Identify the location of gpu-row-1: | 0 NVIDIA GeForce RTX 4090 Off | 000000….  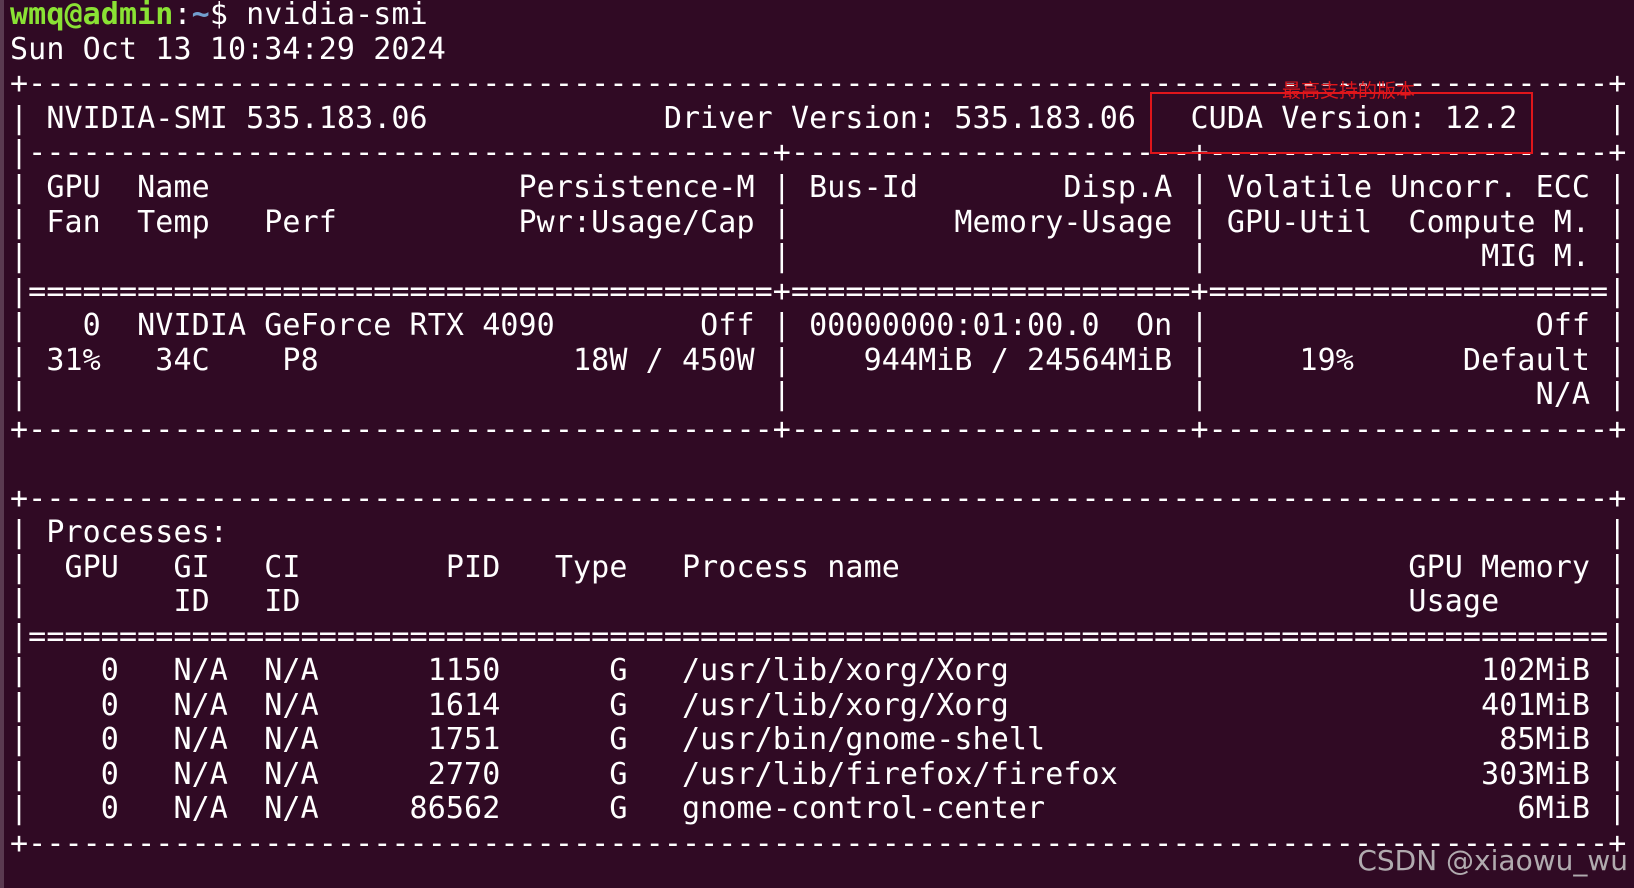
(818, 325).